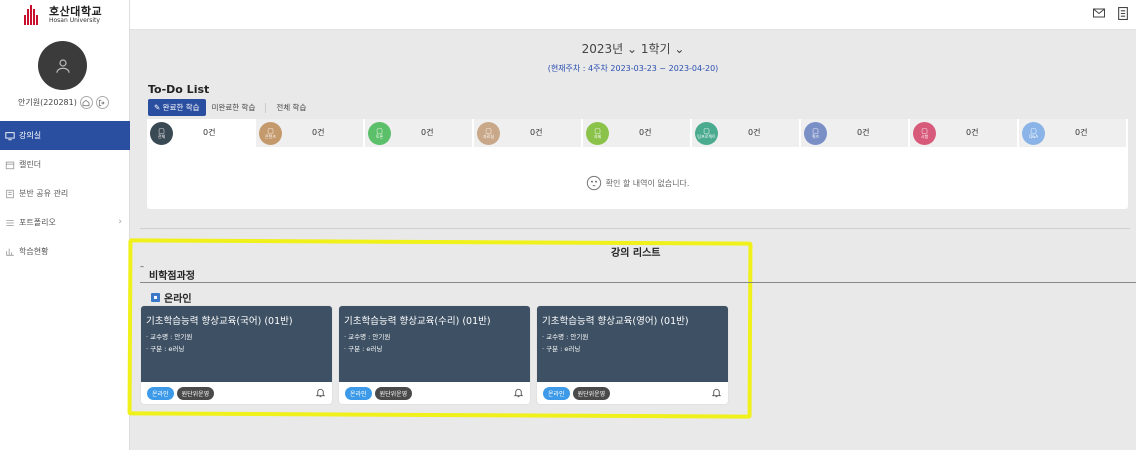 The height and width of the screenshot is (450, 1136). Describe the element at coordinates (855, 133) in the screenshot. I see `todo-category-7: ▢ 퀴즈 0건` at that location.